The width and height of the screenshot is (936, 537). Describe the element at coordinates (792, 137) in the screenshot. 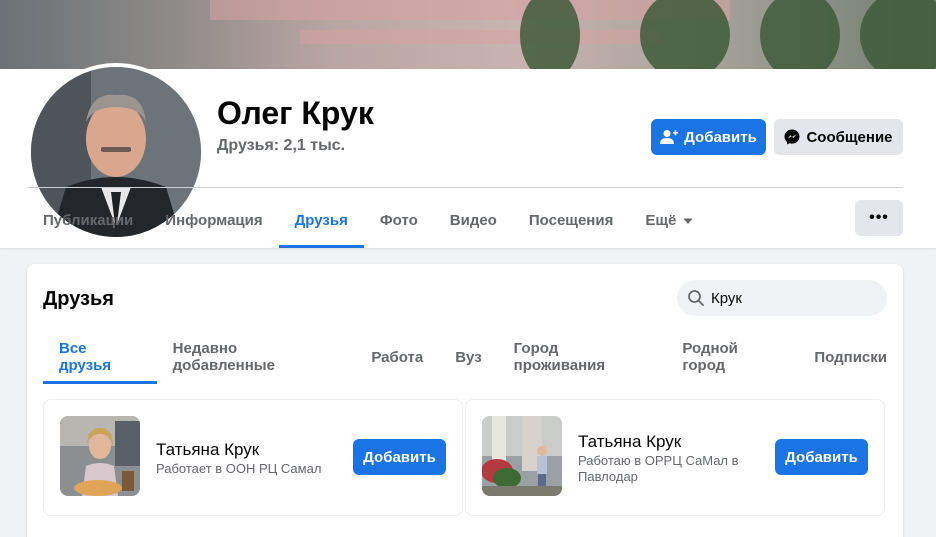

I see `messenger-icon` at that location.